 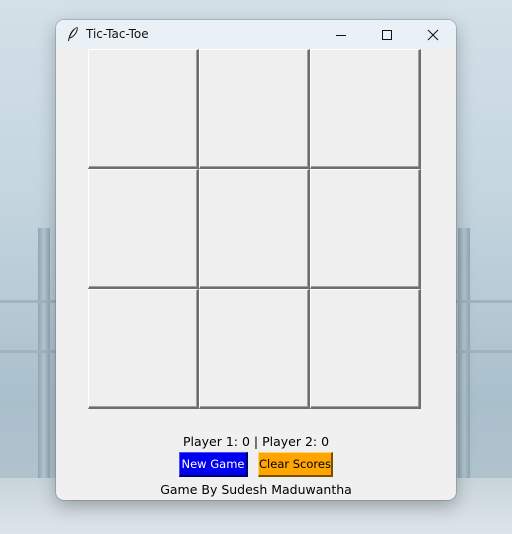 I want to click on minimize-button, so click(x=341, y=34).